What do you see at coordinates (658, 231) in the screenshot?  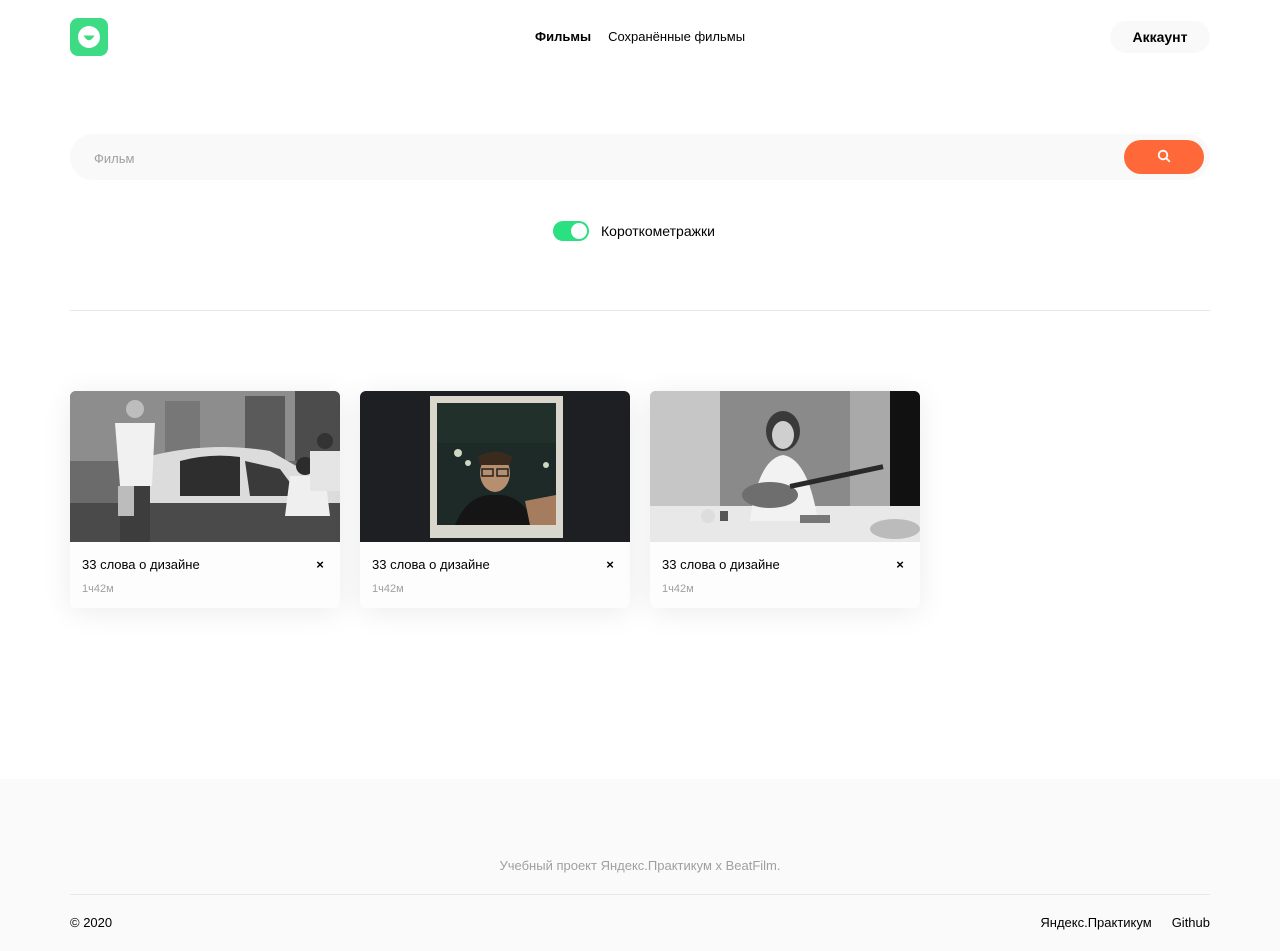 I see `short-films-label: Короткометражки` at bounding box center [658, 231].